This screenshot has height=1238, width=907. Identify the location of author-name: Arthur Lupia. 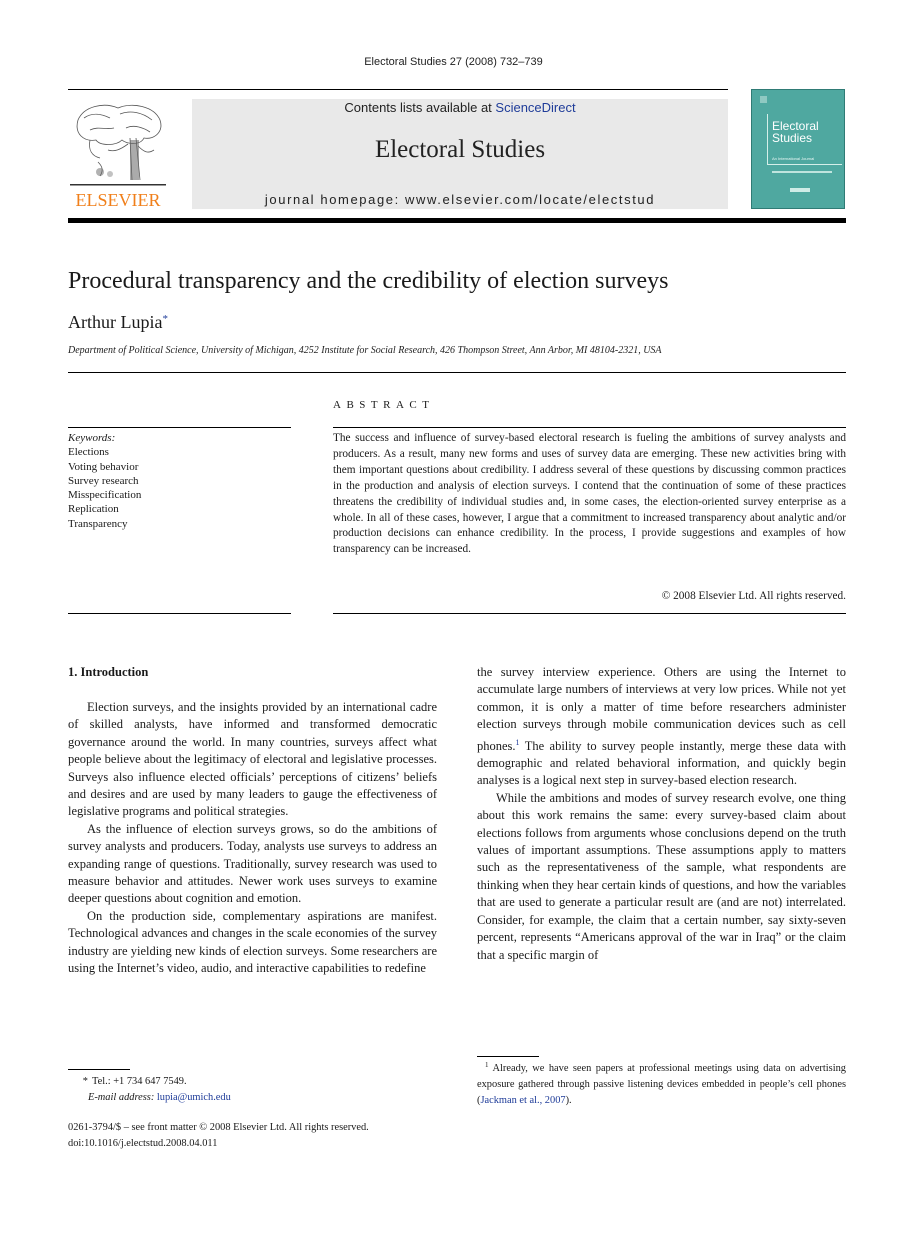
(115, 322).